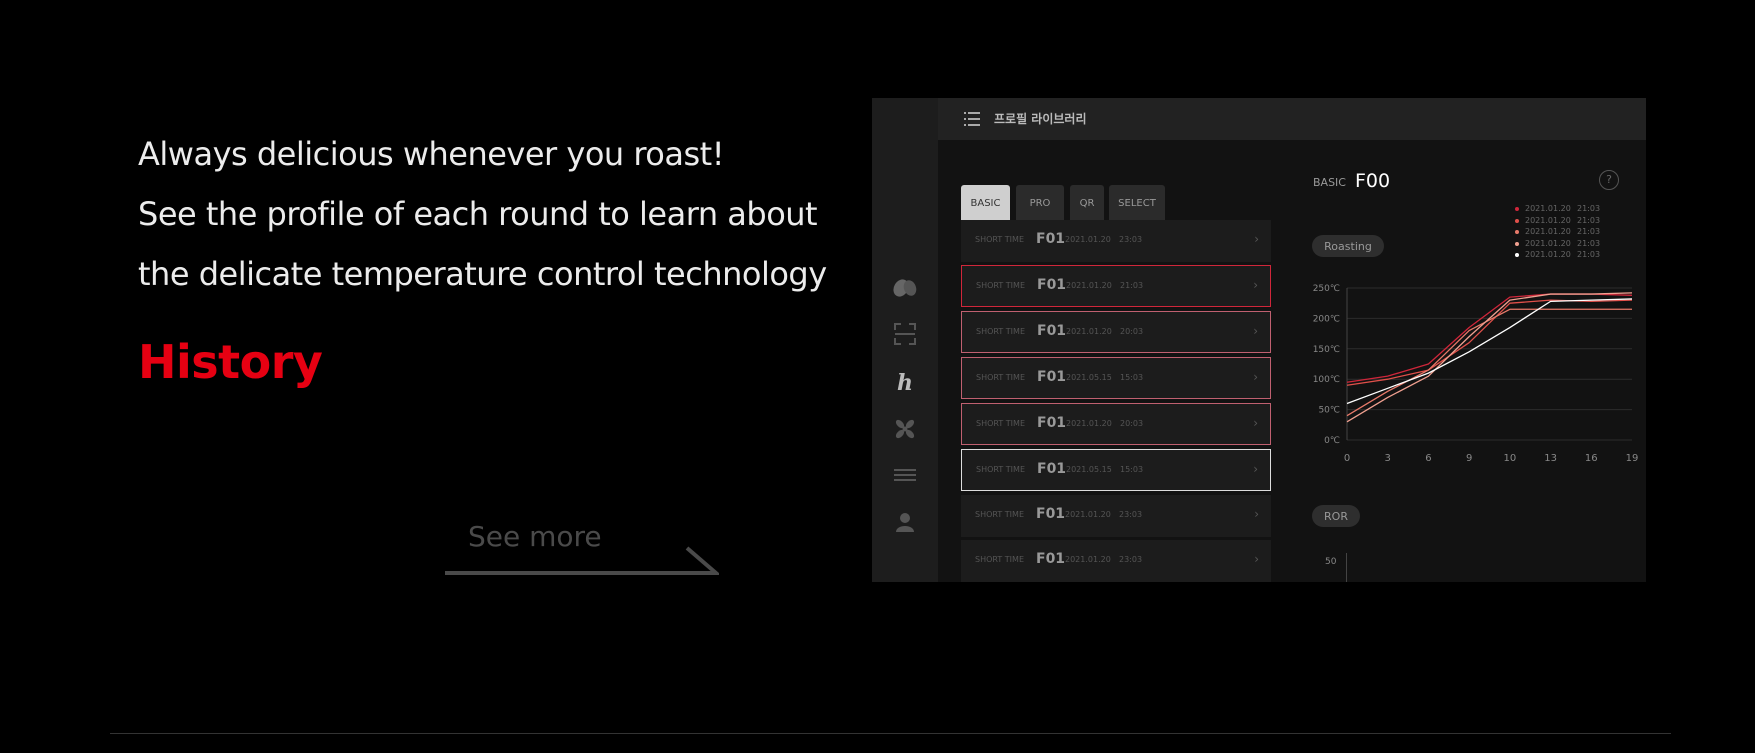  What do you see at coordinates (431, 154) in the screenshot?
I see `intro-line-1: Always delicious whenever you roast!` at bounding box center [431, 154].